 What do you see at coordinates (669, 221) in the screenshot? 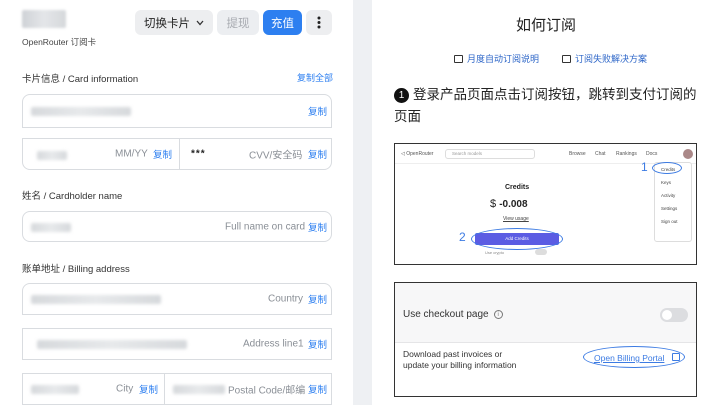
I see `screenshot-menu-signout: Sign out` at bounding box center [669, 221].